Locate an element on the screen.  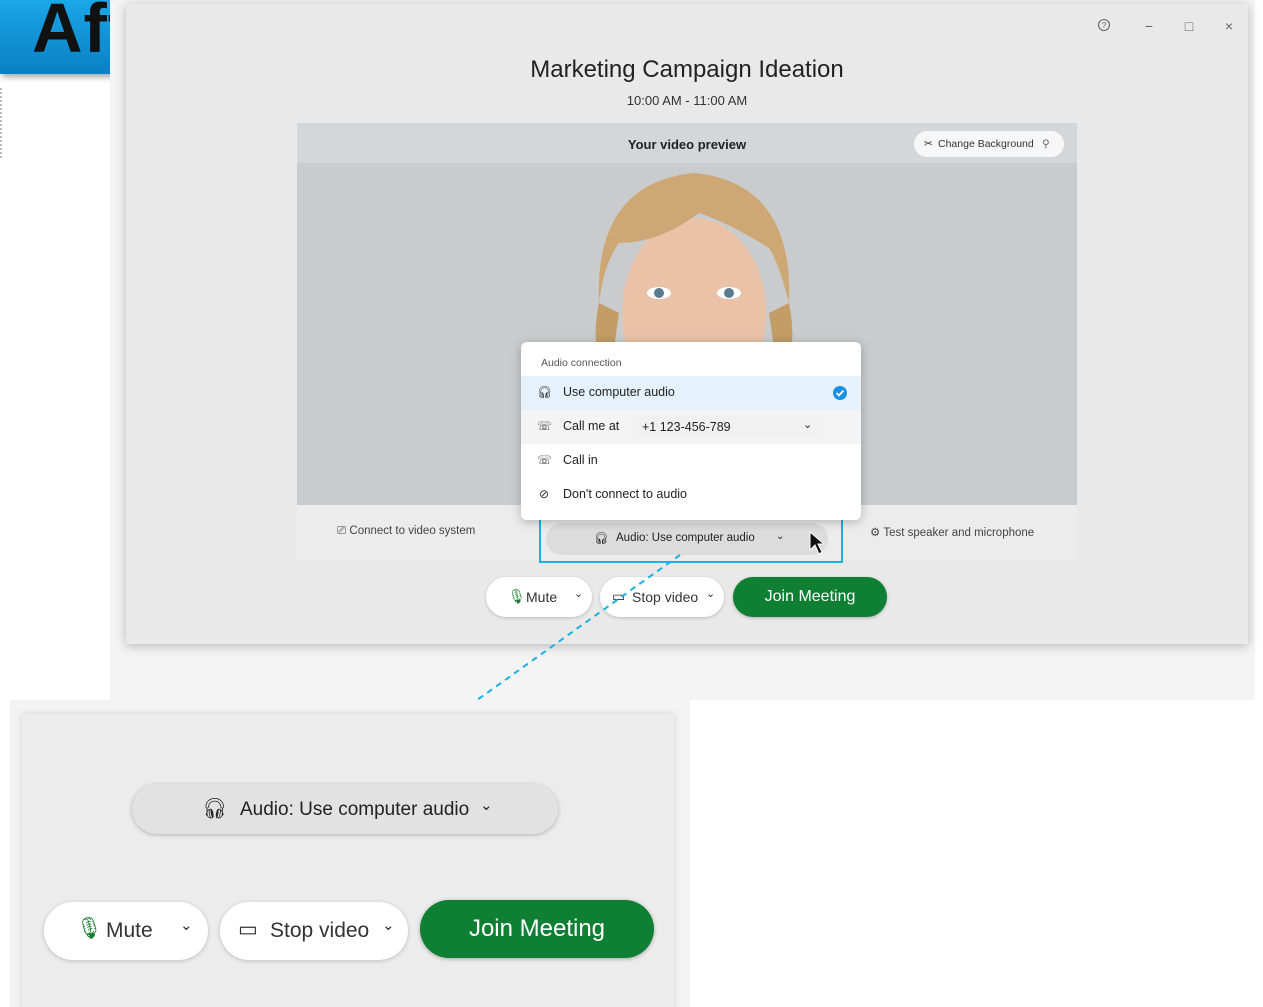
maximize-icon: □ is located at coordinates (1189, 26).